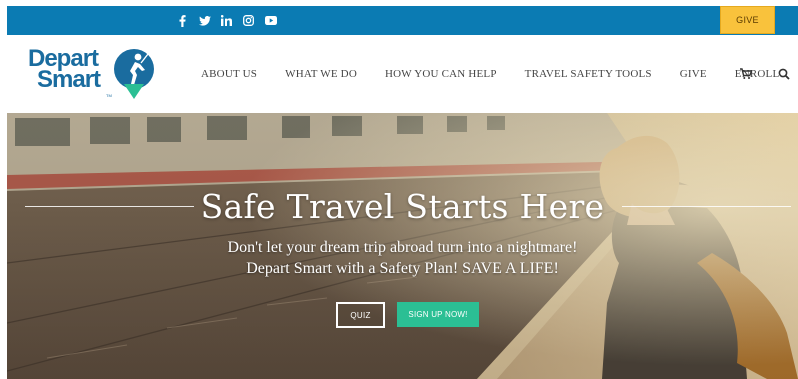  I want to click on nav-item-give: GIVE, so click(693, 74).